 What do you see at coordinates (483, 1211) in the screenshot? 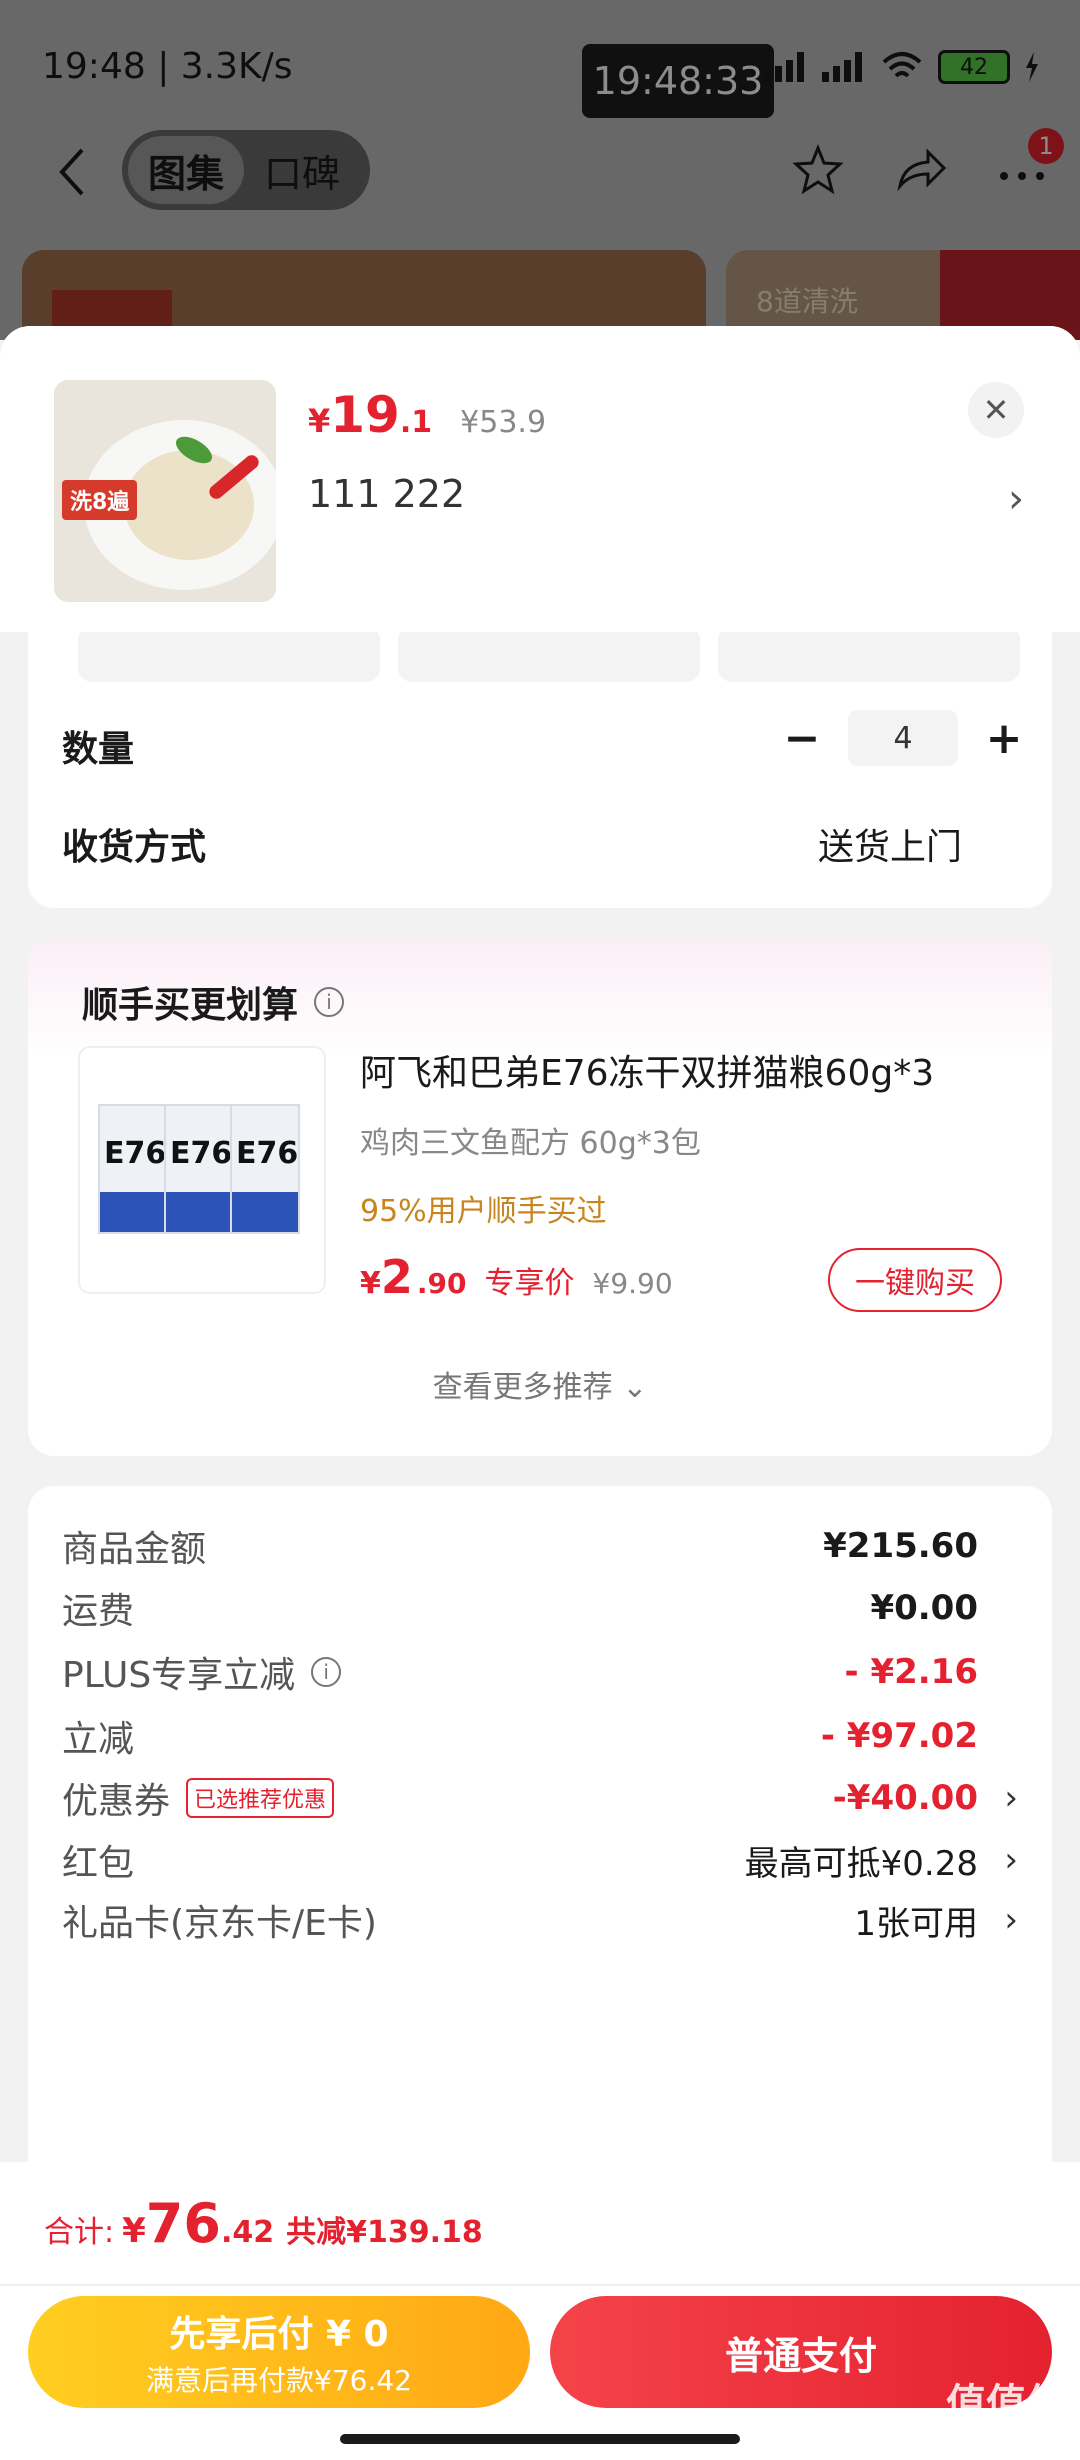
I see `recommend-social-proof: 95%用户顺手买过` at bounding box center [483, 1211].